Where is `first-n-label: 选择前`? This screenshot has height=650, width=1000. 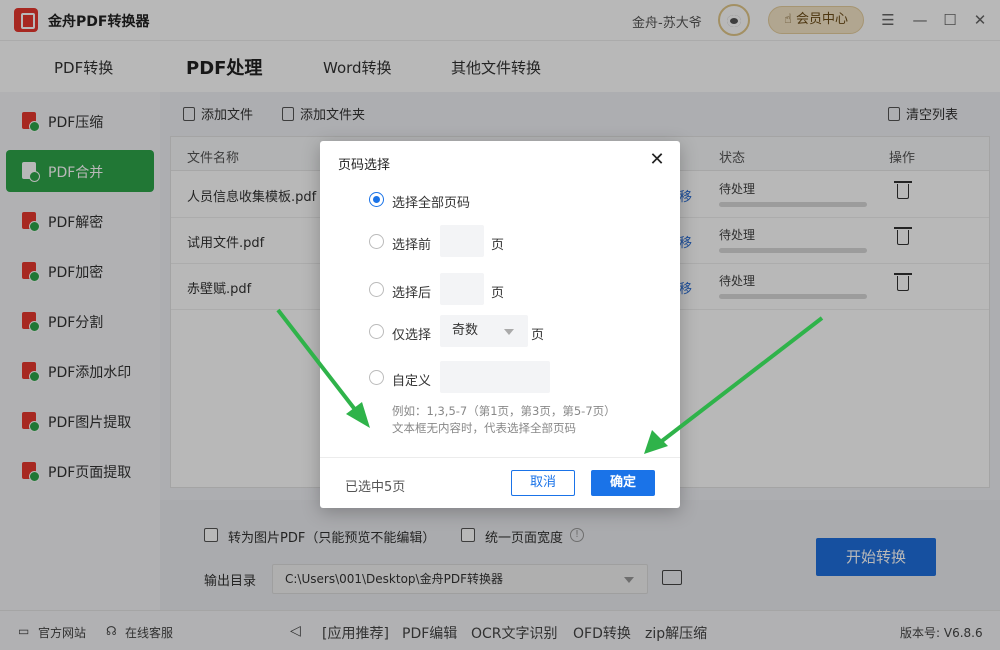
first-n-label: 选择前 is located at coordinates (412, 245).